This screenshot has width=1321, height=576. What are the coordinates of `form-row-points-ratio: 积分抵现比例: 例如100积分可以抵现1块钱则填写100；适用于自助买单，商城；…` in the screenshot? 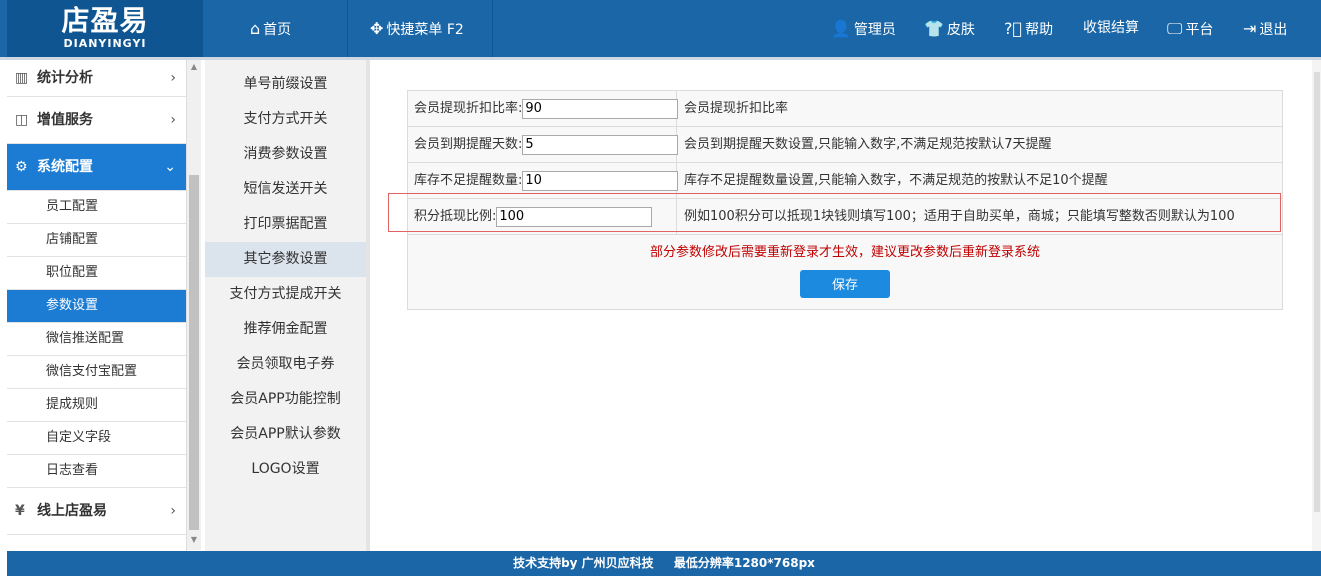 It's located at (845, 217).